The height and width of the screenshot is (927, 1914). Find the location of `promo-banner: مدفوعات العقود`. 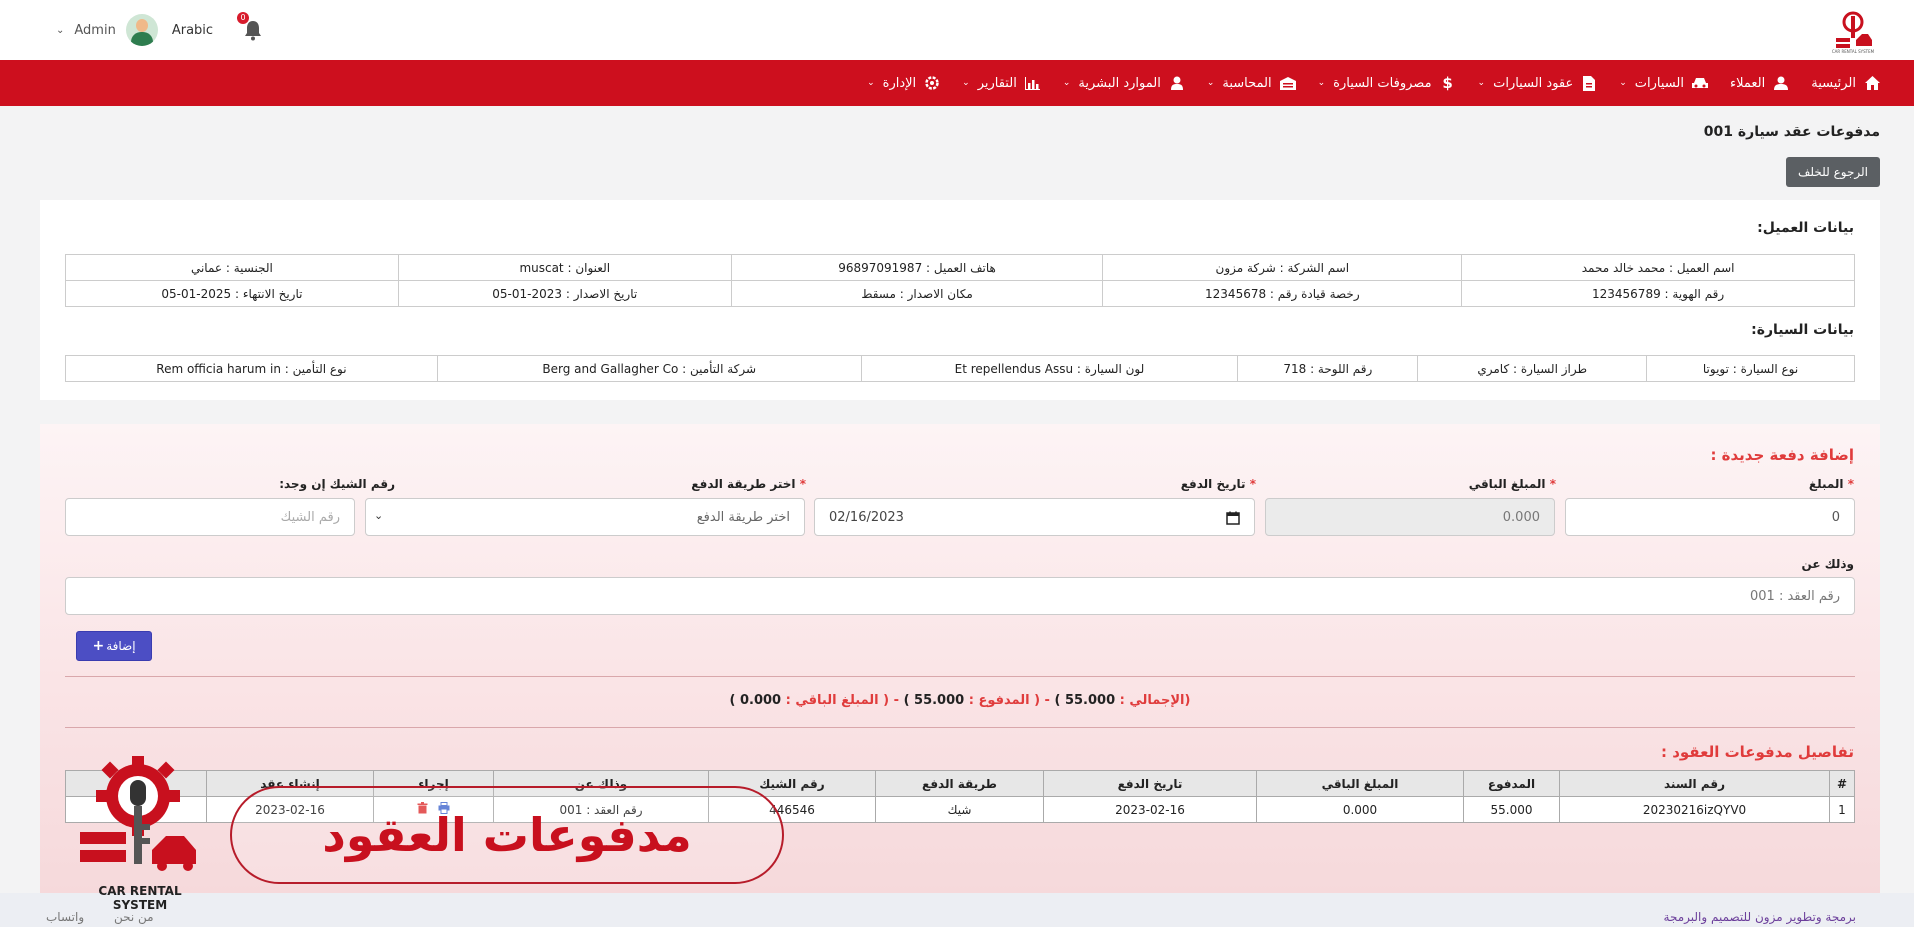

promo-banner: مدفوعات العقود is located at coordinates (507, 835).